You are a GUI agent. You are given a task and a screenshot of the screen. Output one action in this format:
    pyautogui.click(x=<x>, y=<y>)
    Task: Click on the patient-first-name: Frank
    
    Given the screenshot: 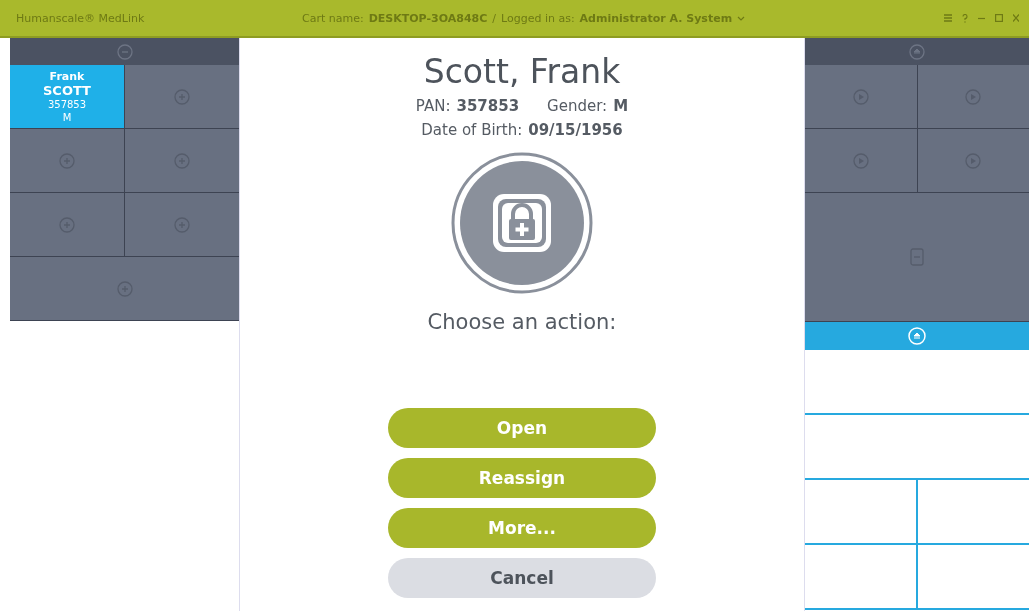 What is the action you would take?
    pyautogui.click(x=67, y=76)
    